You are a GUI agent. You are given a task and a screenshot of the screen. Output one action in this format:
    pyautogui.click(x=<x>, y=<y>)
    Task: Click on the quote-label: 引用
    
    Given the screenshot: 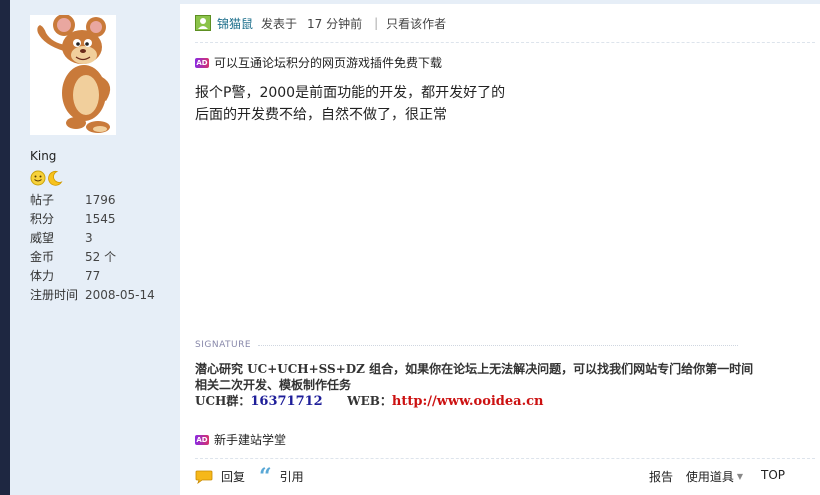 What is the action you would take?
    pyautogui.click(x=292, y=476)
    